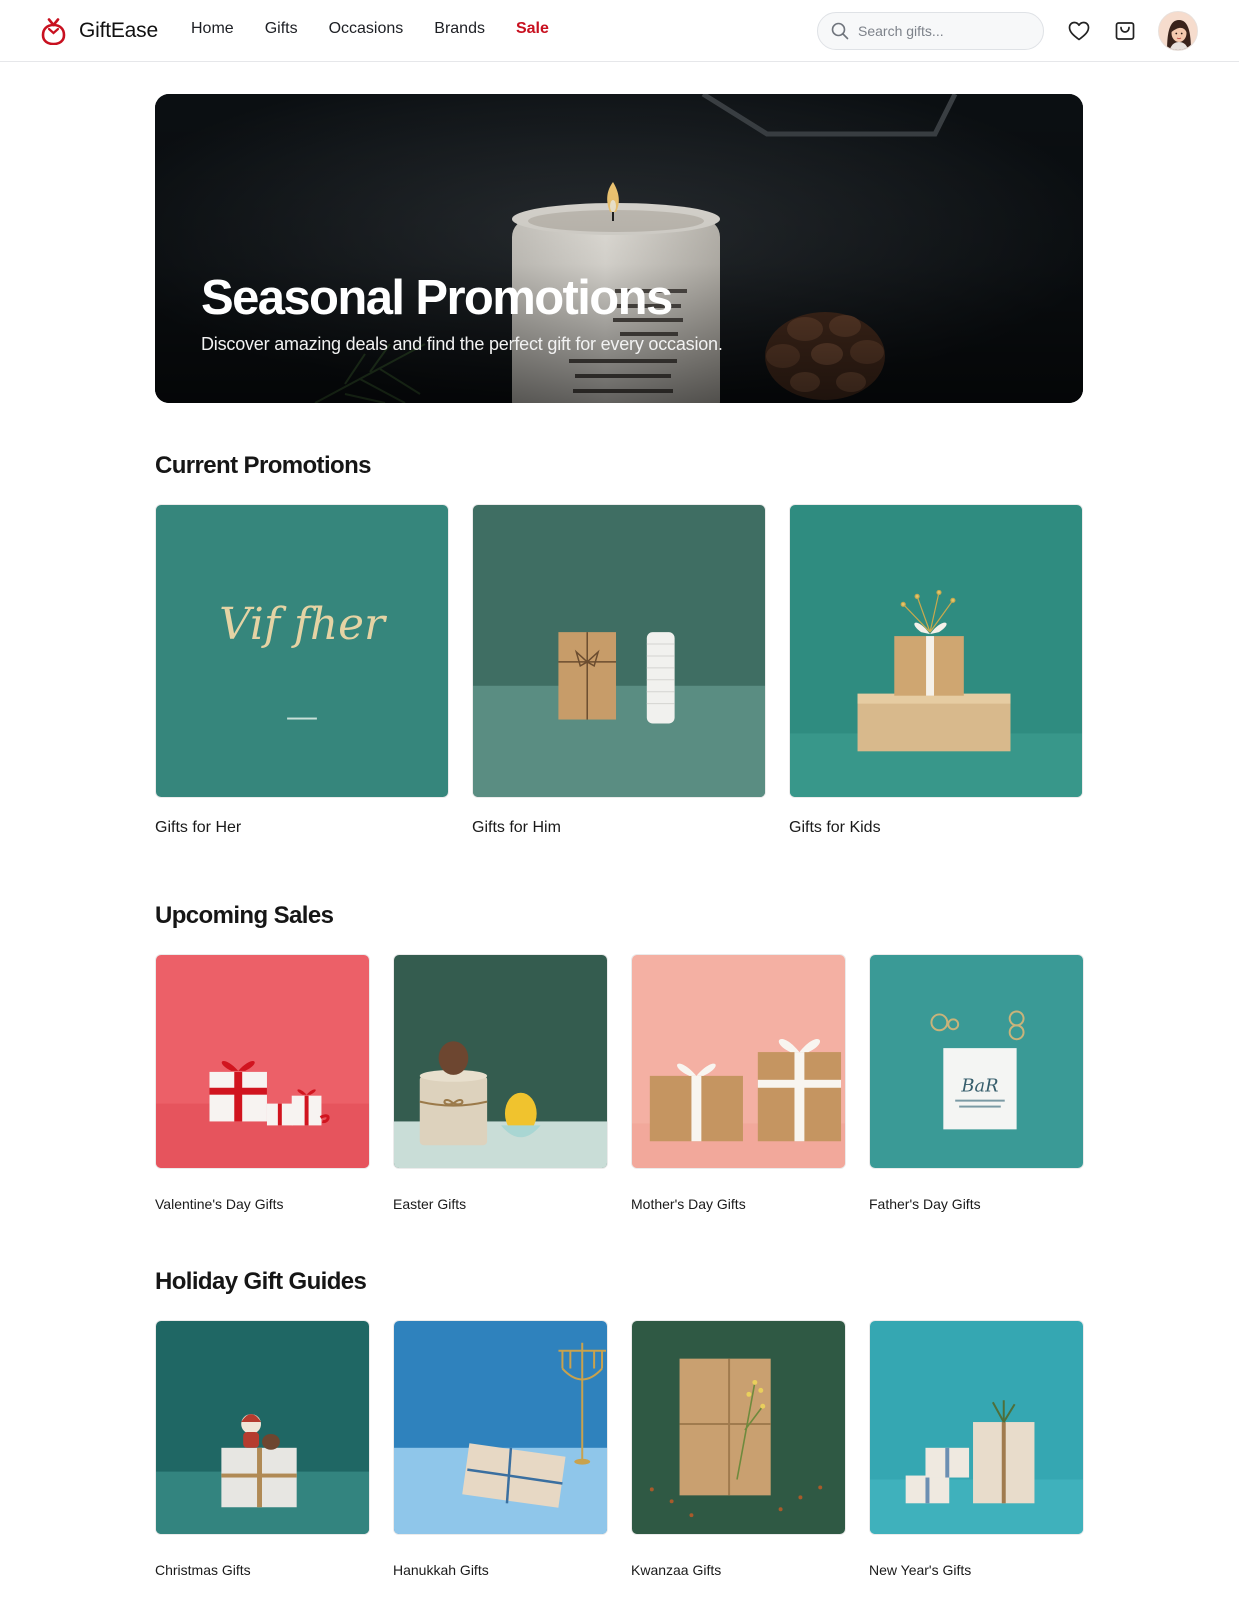  What do you see at coordinates (936, 651) in the screenshot?
I see `gifts-for-kids-image` at bounding box center [936, 651].